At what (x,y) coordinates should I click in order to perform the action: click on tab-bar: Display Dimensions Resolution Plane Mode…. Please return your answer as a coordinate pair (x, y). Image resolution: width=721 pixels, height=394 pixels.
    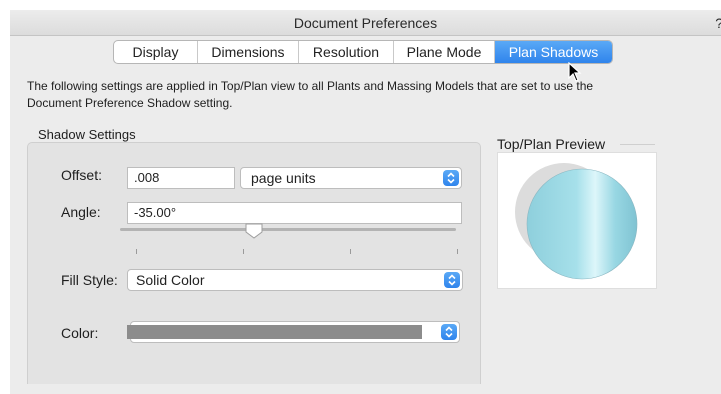
    Looking at the image, I should click on (363, 52).